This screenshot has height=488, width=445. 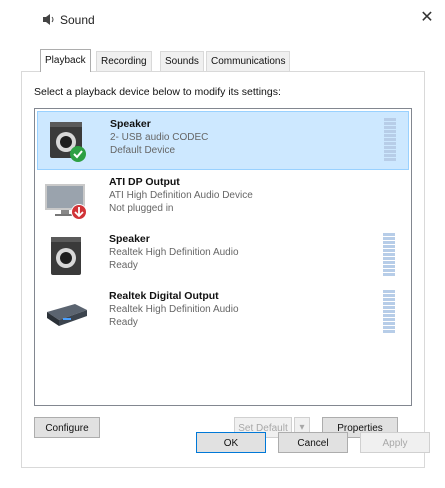 I want to click on device-status: Default Device, so click(x=143, y=150).